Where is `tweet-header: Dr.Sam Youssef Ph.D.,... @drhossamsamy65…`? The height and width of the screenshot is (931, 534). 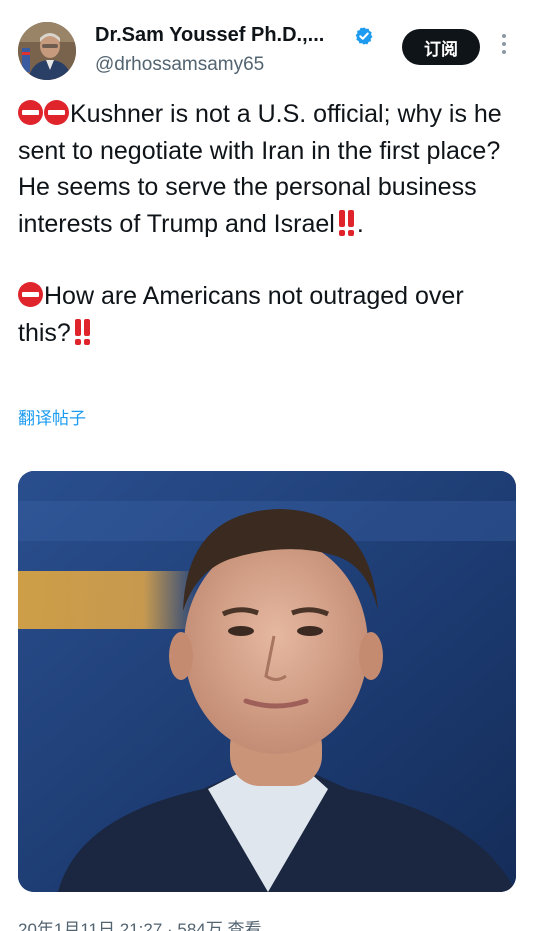 tweet-header: Dr.Sam Youssef Ph.D.,... @drhossamsamy65… is located at coordinates (267, 47).